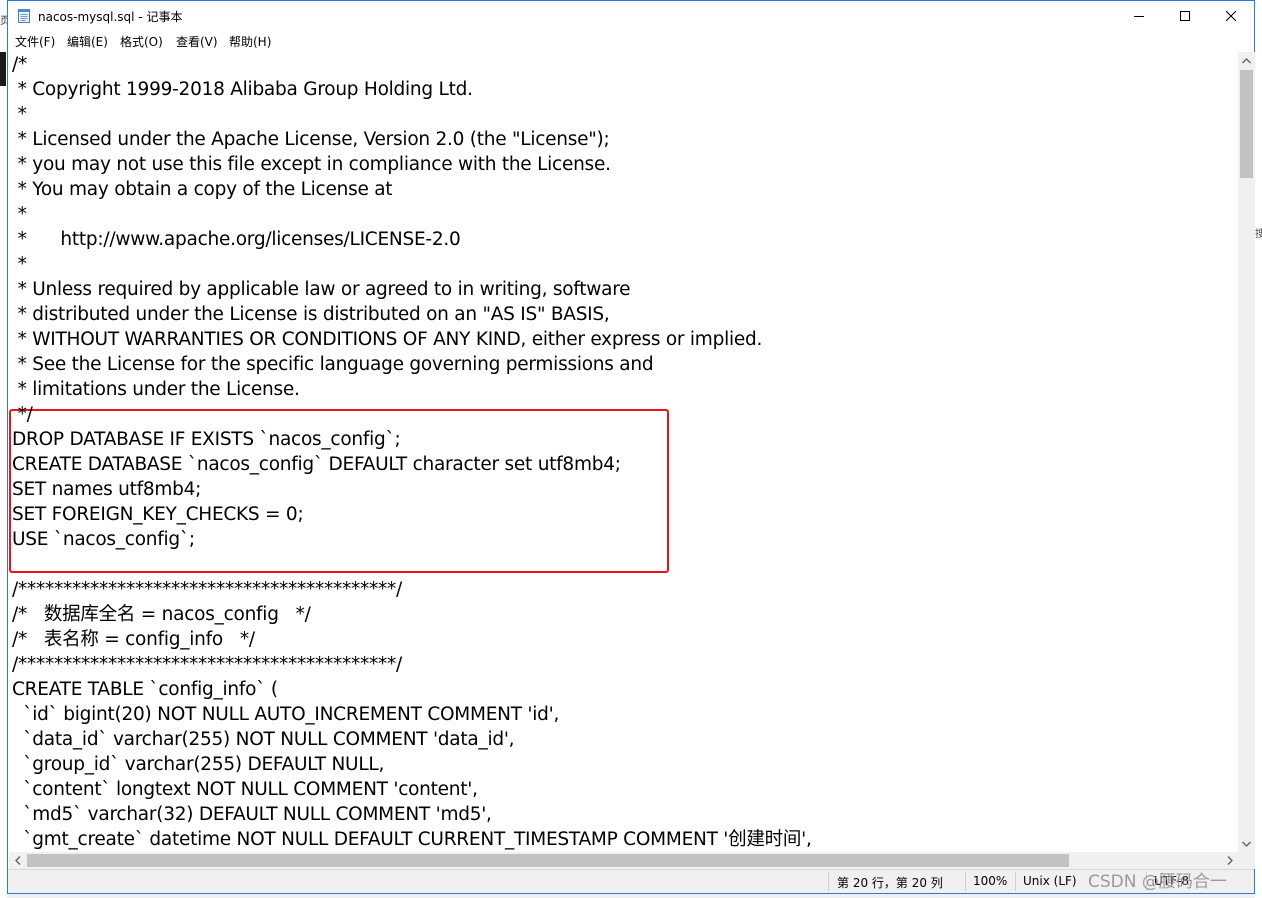 This screenshot has height=898, width=1262. I want to click on scroll-up-button, so click(1246, 60).